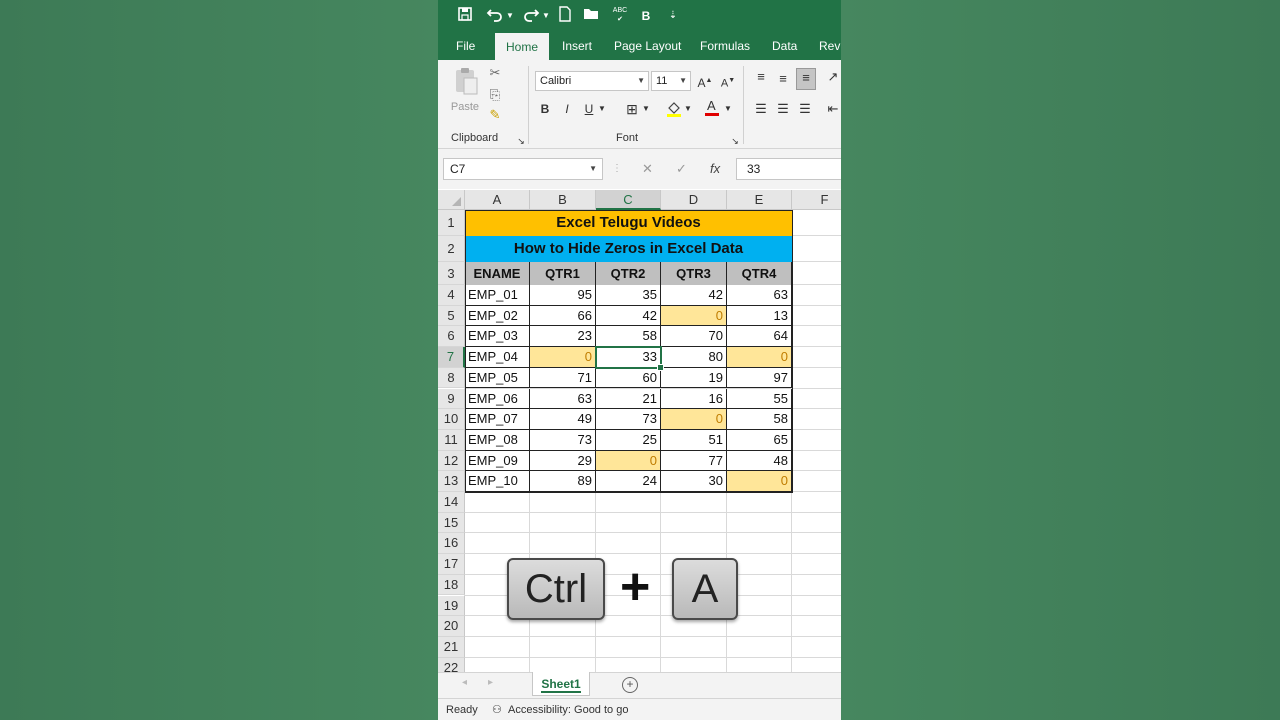 This screenshot has height=720, width=1280. Describe the element at coordinates (451, 316) in the screenshot. I see `row-header-5: 5` at that location.